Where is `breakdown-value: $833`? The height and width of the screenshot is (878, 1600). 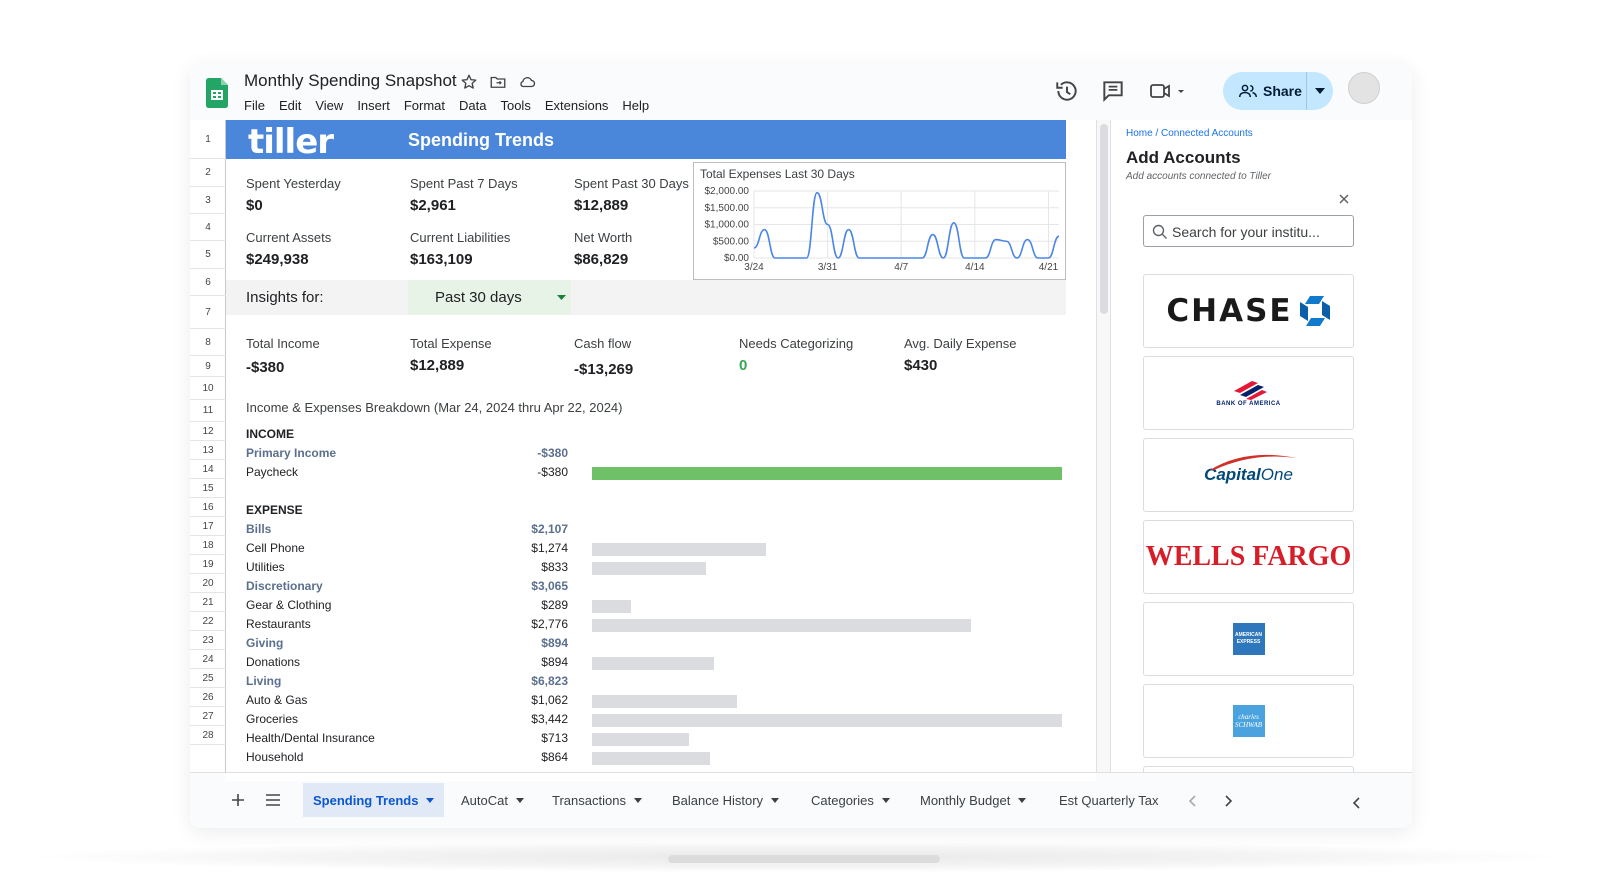 breakdown-value: $833 is located at coordinates (554, 567).